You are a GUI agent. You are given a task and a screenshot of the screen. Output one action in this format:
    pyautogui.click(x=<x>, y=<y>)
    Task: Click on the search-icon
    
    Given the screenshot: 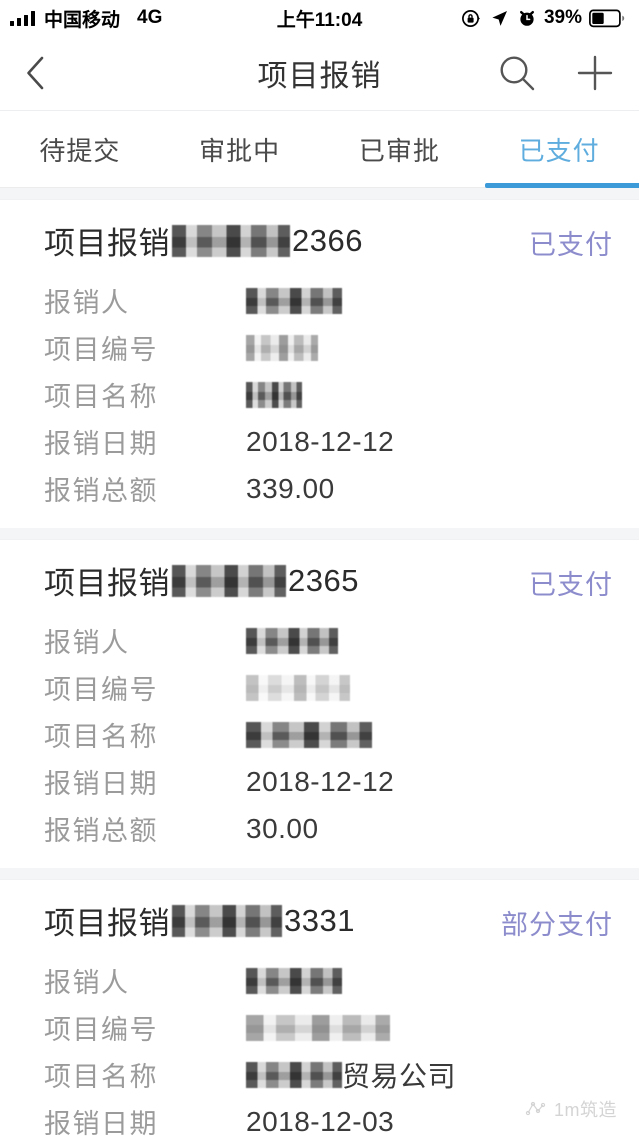 What is the action you would take?
    pyautogui.click(x=517, y=73)
    